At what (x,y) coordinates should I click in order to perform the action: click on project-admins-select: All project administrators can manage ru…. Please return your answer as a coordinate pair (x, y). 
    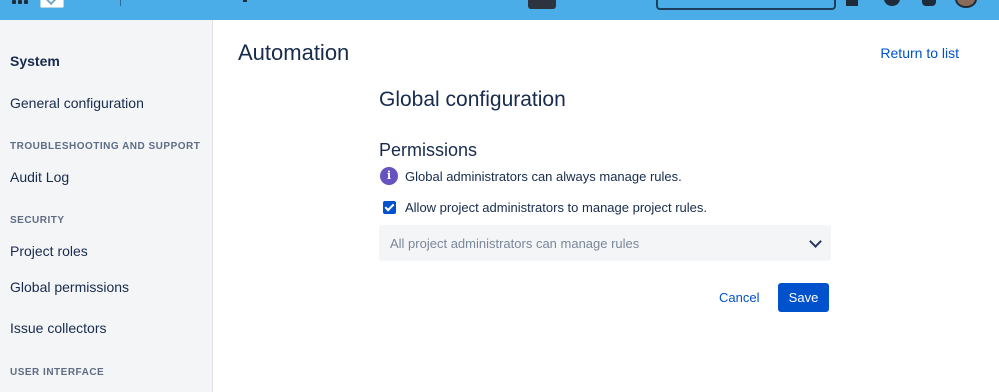
    Looking at the image, I should click on (605, 243).